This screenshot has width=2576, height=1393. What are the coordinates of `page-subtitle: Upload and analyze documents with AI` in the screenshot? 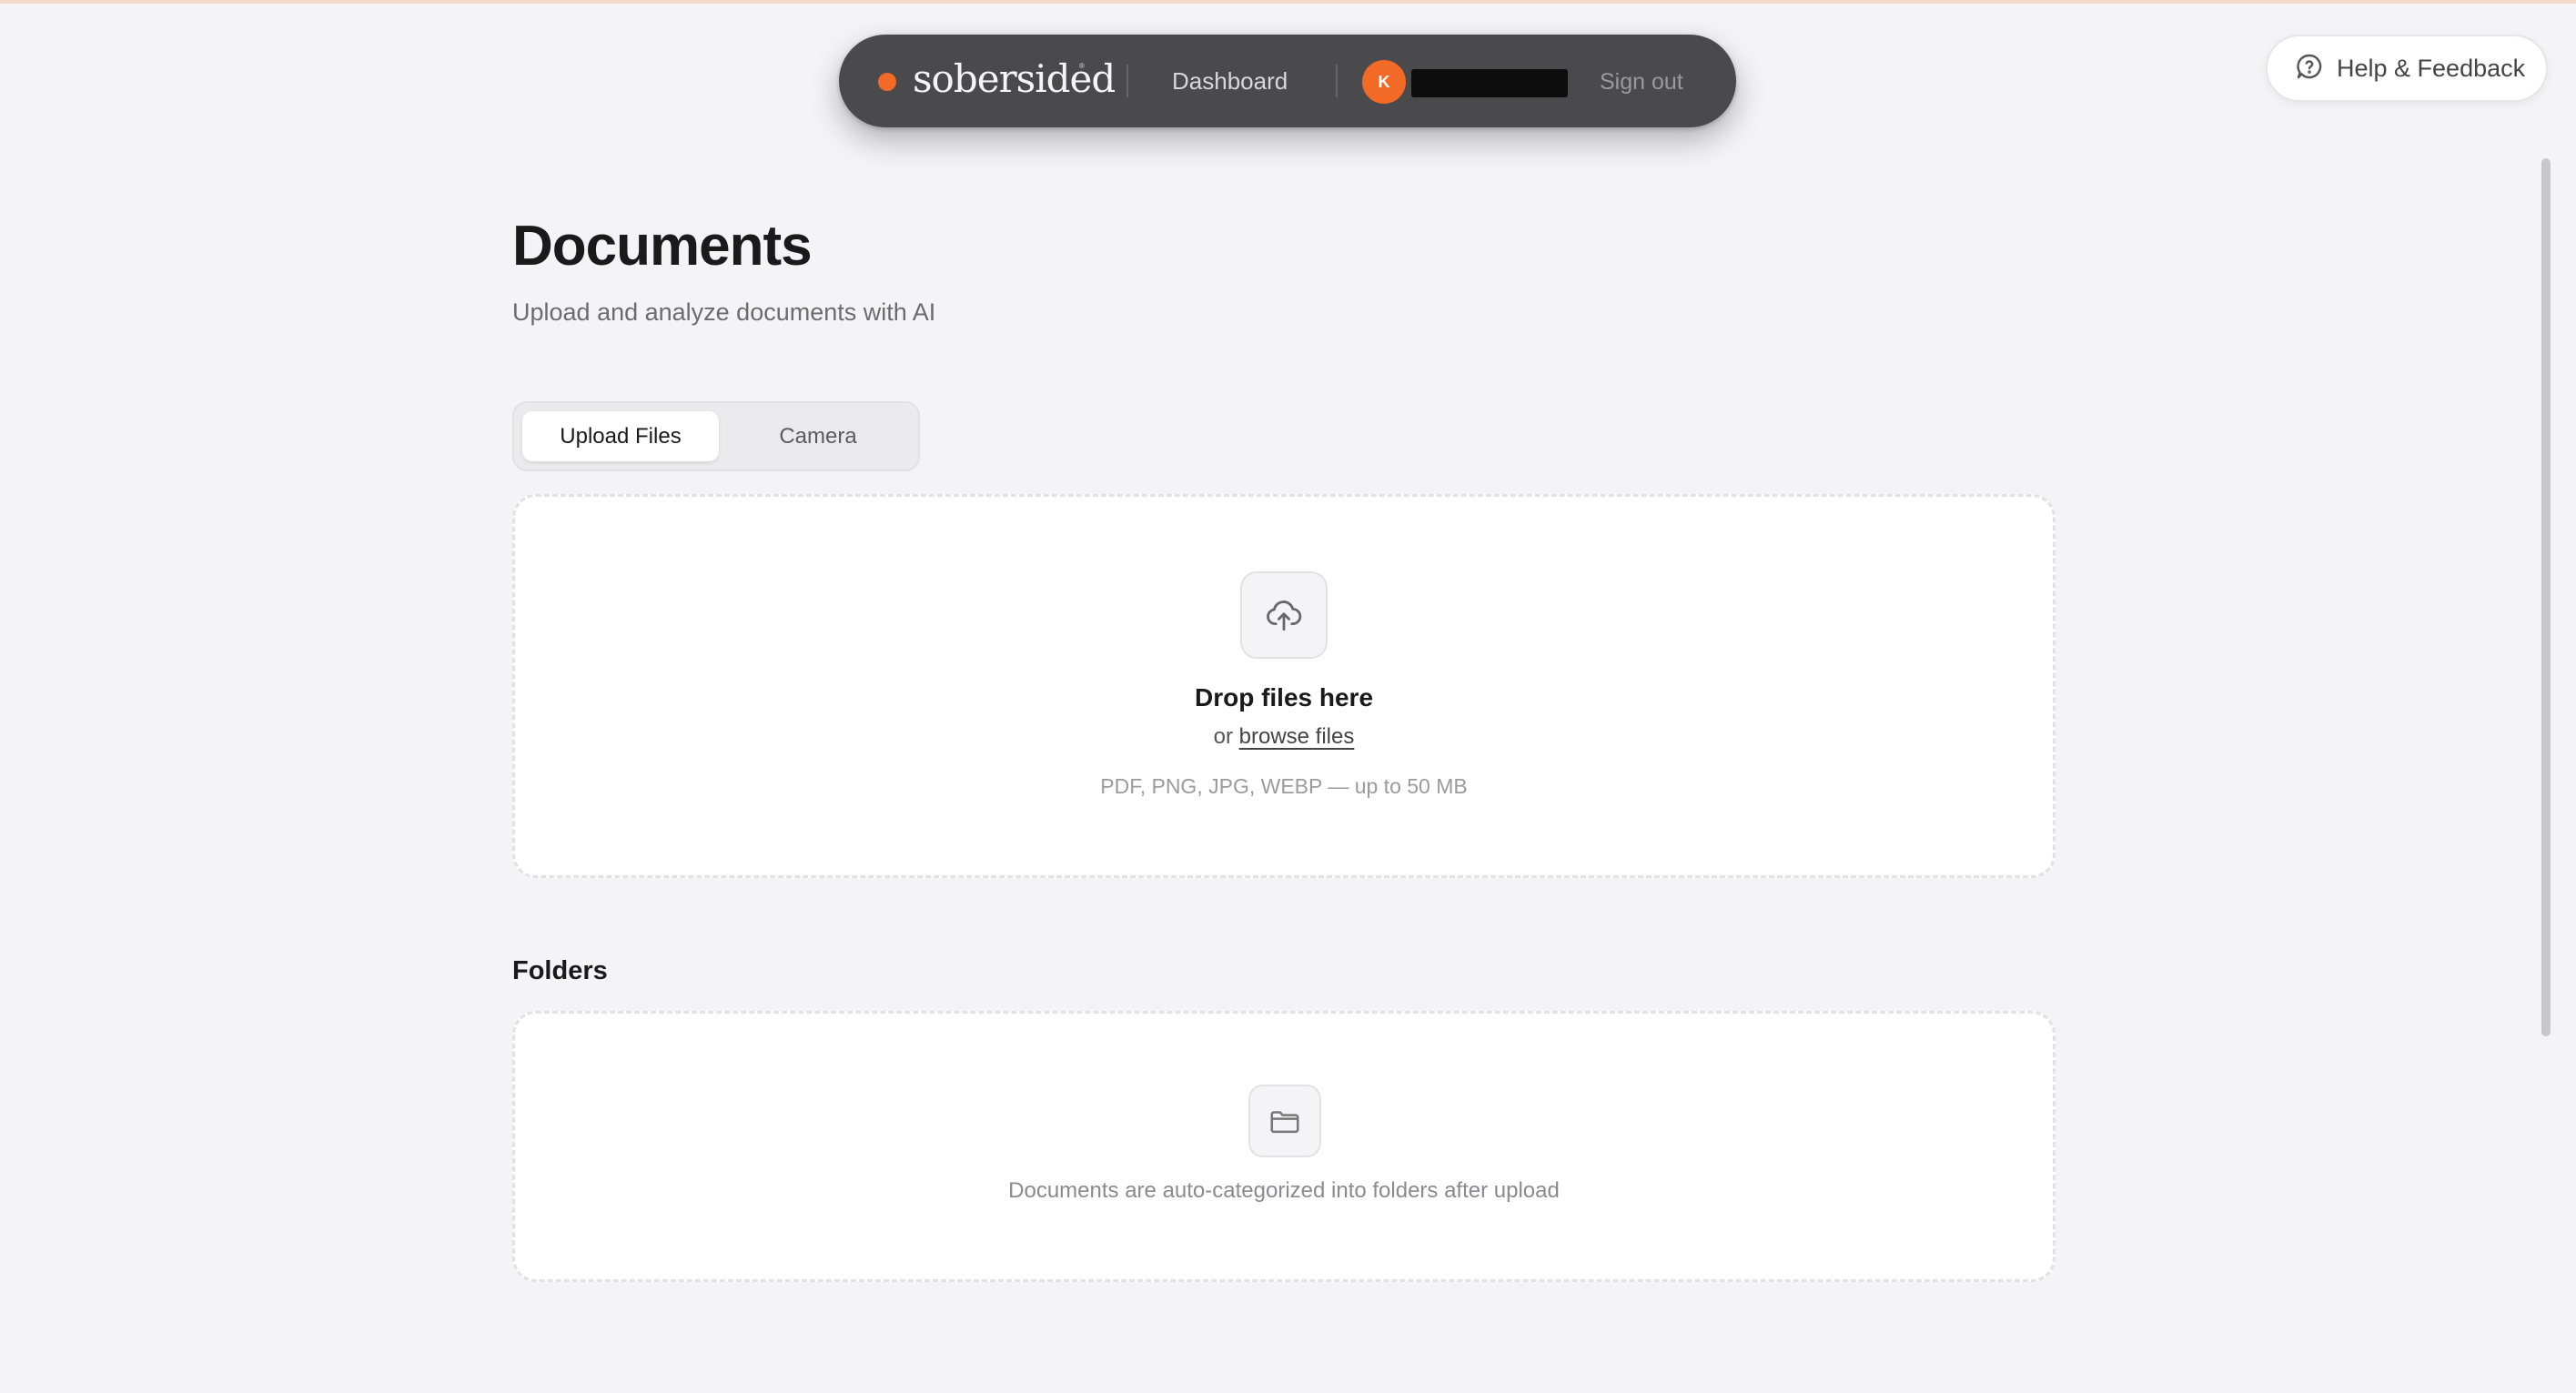 It's located at (724, 312).